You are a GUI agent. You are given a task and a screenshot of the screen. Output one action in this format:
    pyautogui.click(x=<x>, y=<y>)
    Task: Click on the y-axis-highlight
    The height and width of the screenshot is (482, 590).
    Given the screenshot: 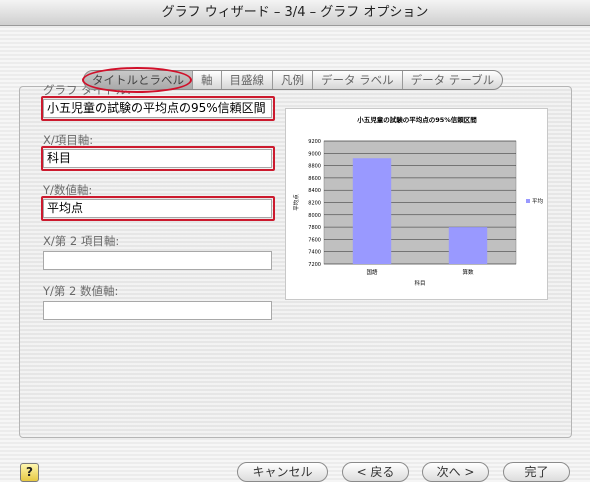 What is the action you would take?
    pyautogui.click(x=158, y=208)
    